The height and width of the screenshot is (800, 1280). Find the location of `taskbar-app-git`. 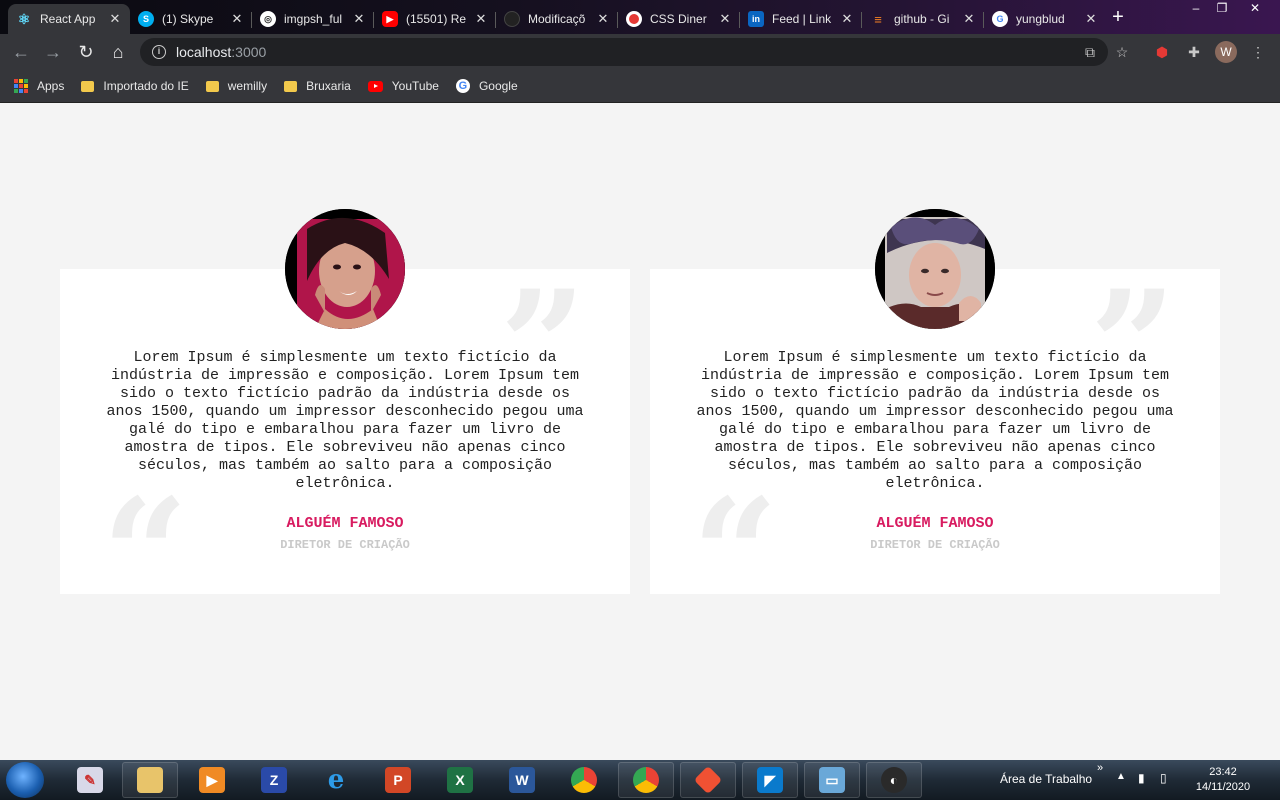

taskbar-app-git is located at coordinates (708, 780).